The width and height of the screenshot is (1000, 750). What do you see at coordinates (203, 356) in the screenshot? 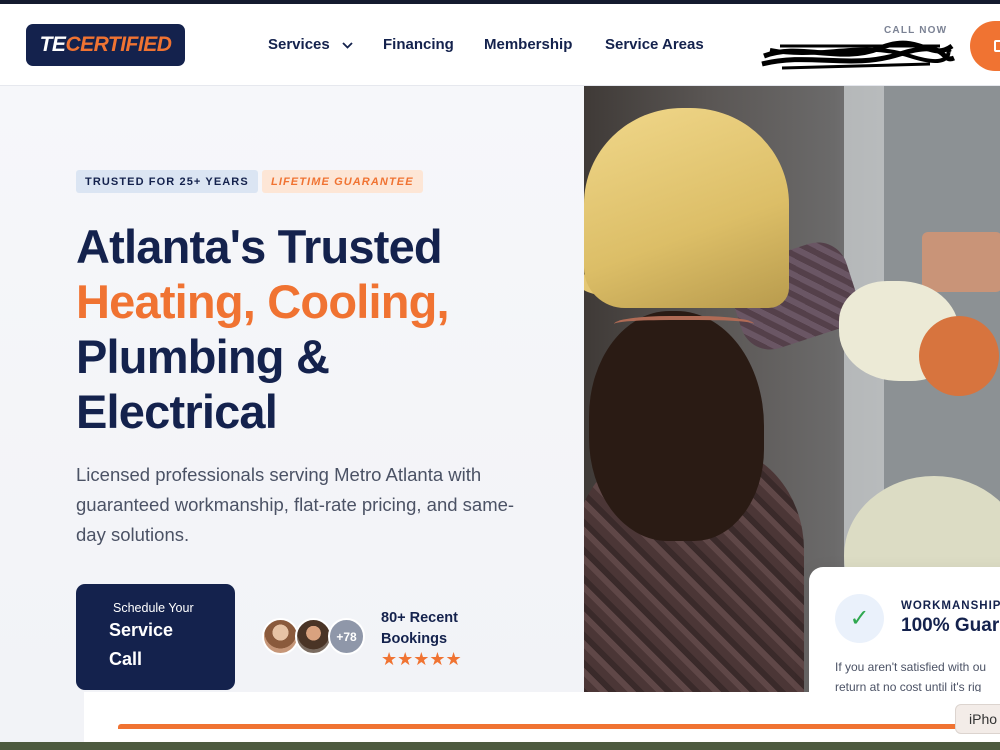
I see `hero-headline-line3: Plumbing &` at bounding box center [203, 356].